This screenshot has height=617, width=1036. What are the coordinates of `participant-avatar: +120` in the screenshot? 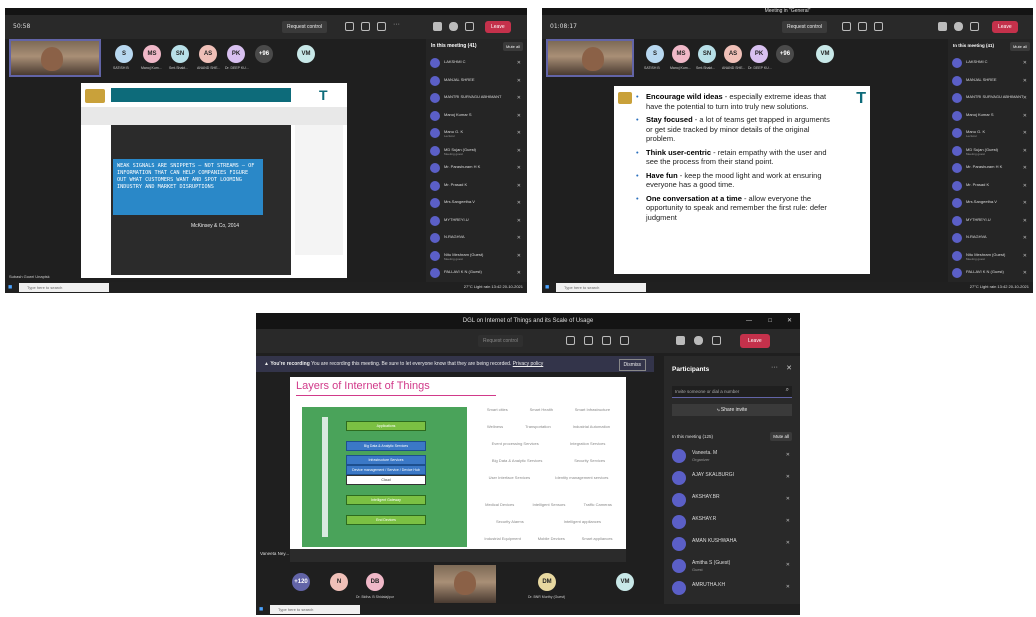 It's located at (301, 582).